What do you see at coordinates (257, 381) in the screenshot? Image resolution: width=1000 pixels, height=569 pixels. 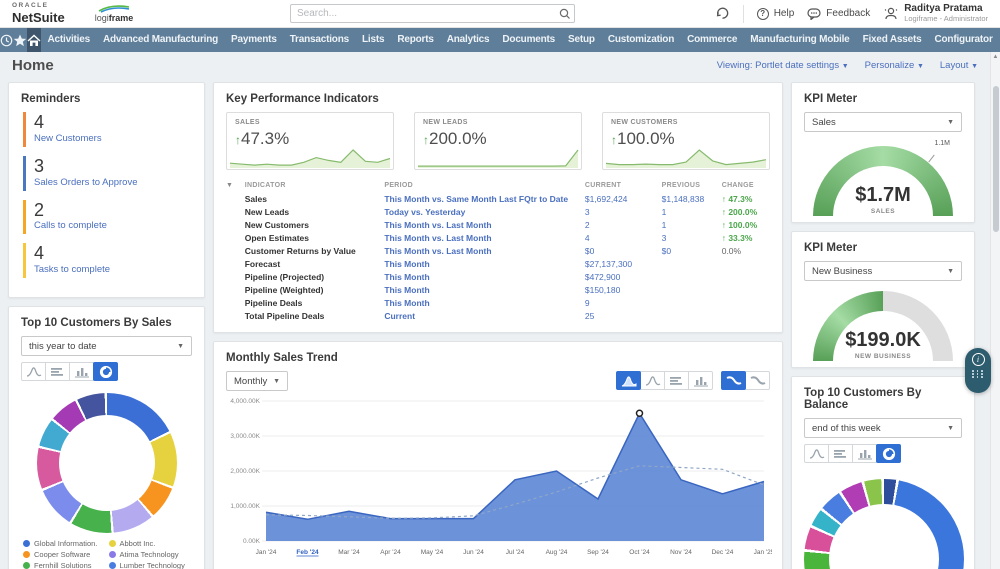 I see `trend-interval-select: Monthly ▼` at bounding box center [257, 381].